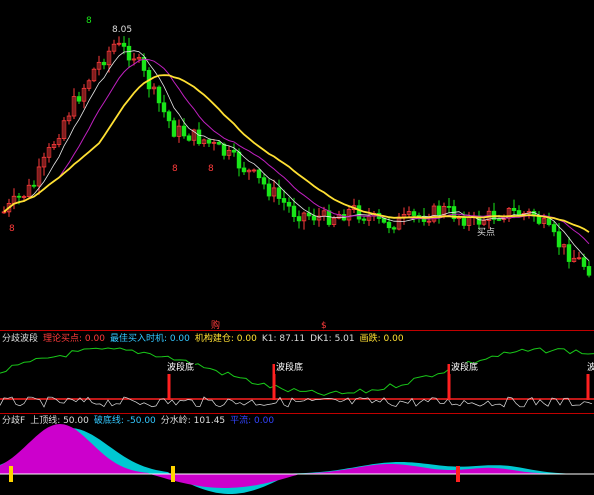  Describe the element at coordinates (74, 339) in the screenshot. I see `indicator1-field: 理论买点: 0.00` at that location.